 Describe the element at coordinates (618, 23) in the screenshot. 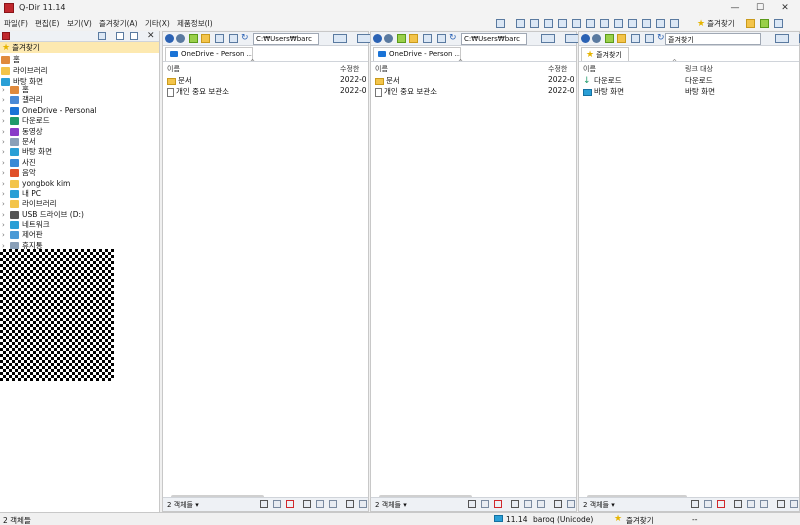

I see `view-split-7-icon` at that location.